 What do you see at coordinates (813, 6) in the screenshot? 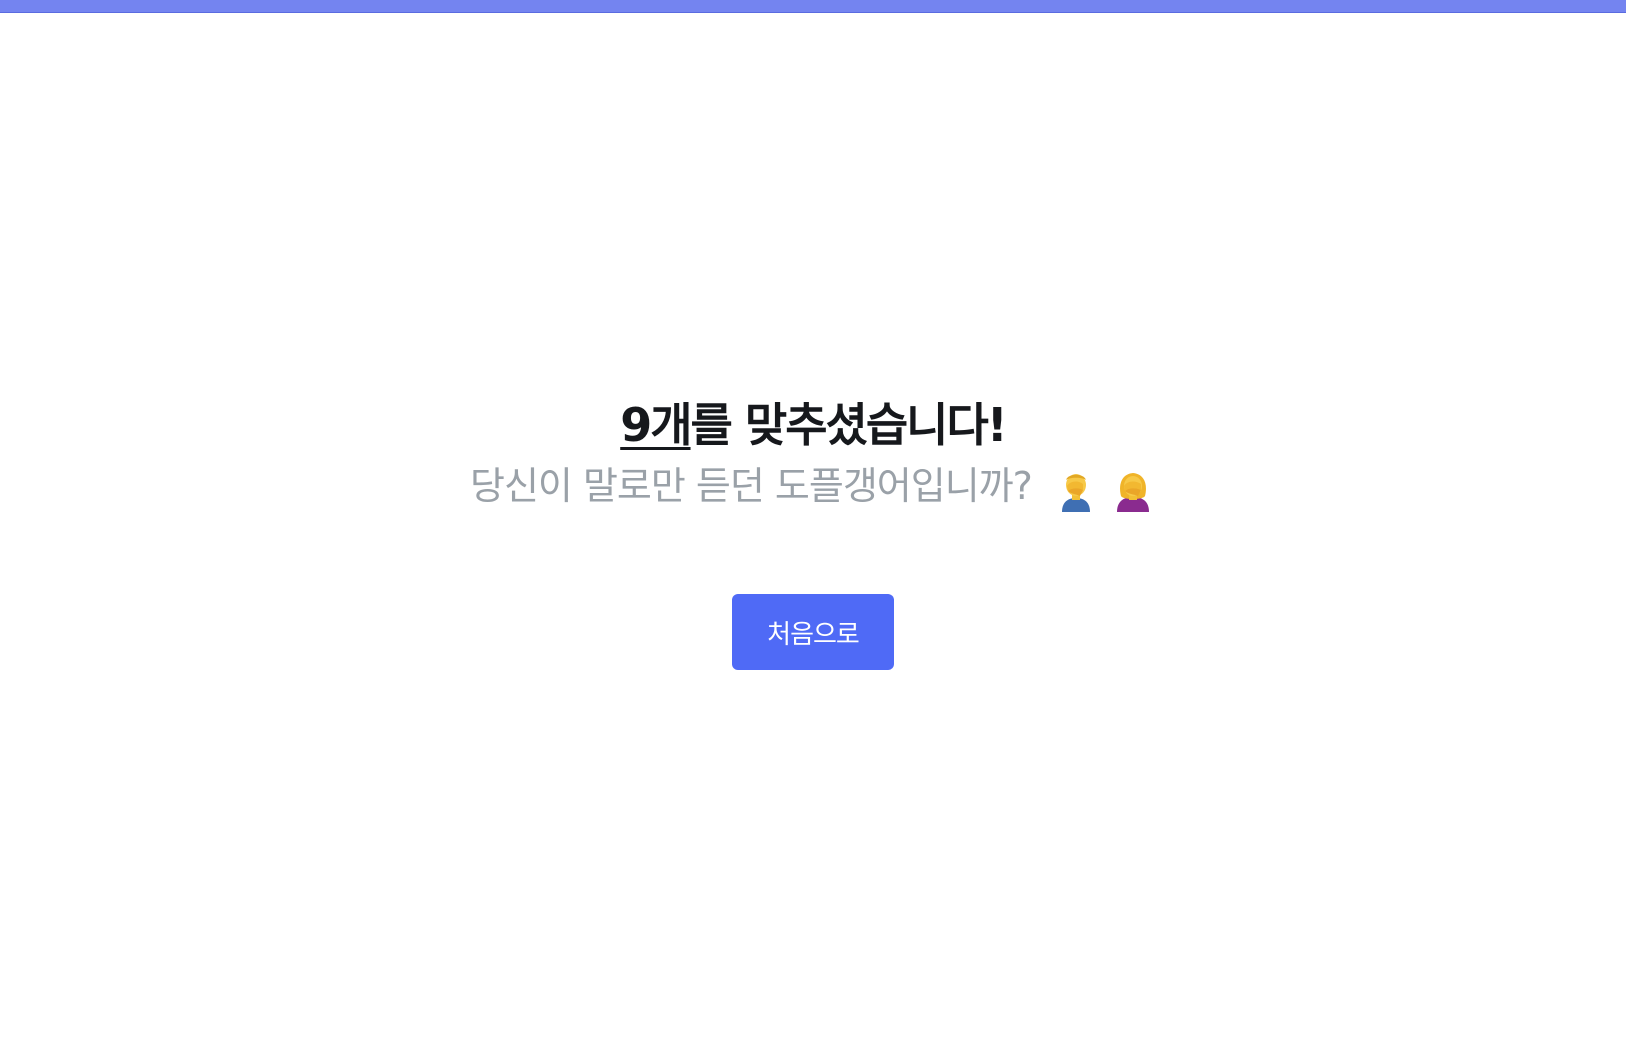
I see `top-accent-bar` at bounding box center [813, 6].